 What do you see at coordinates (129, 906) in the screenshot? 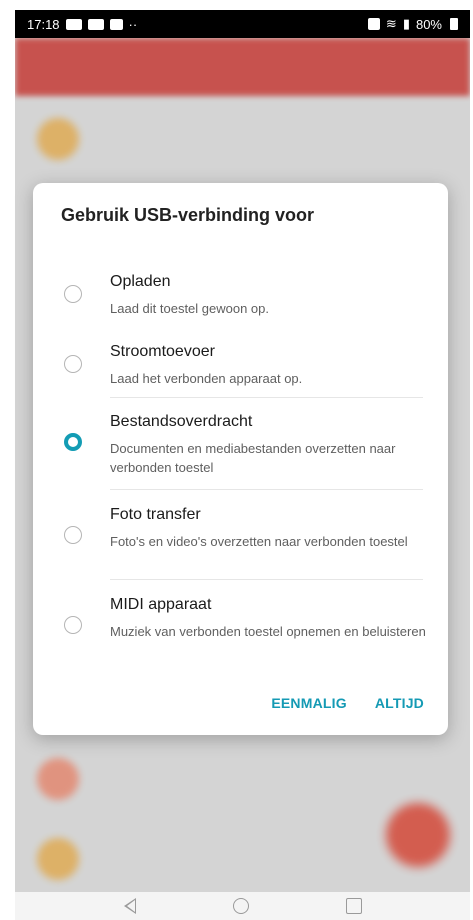
I see `back-icon` at bounding box center [129, 906].